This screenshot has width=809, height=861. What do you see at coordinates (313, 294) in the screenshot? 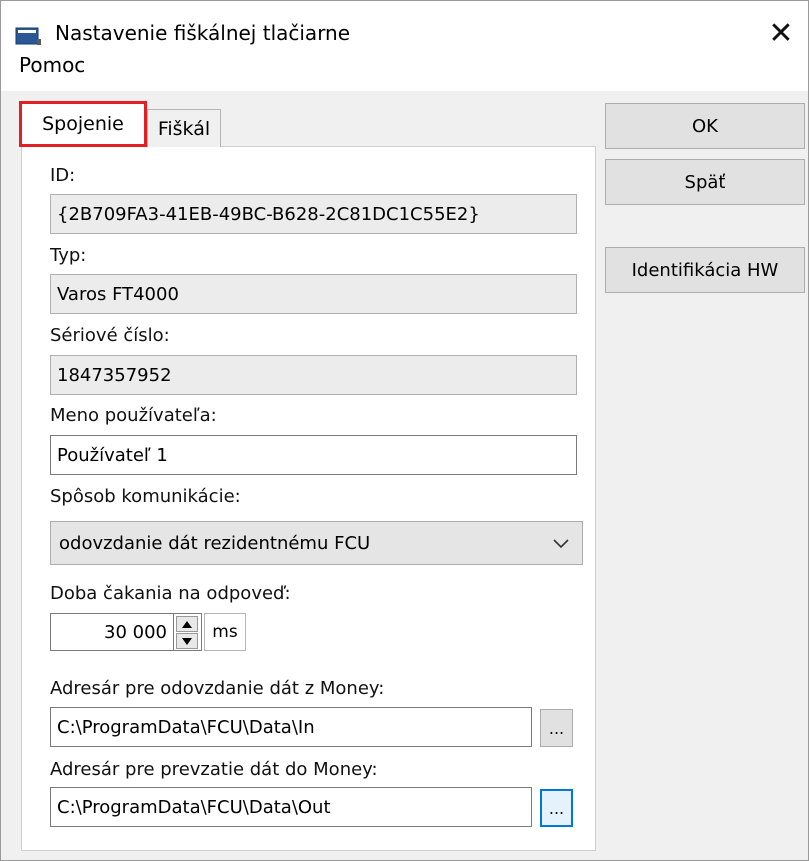
I see `type-field: Varos FT4000` at bounding box center [313, 294].